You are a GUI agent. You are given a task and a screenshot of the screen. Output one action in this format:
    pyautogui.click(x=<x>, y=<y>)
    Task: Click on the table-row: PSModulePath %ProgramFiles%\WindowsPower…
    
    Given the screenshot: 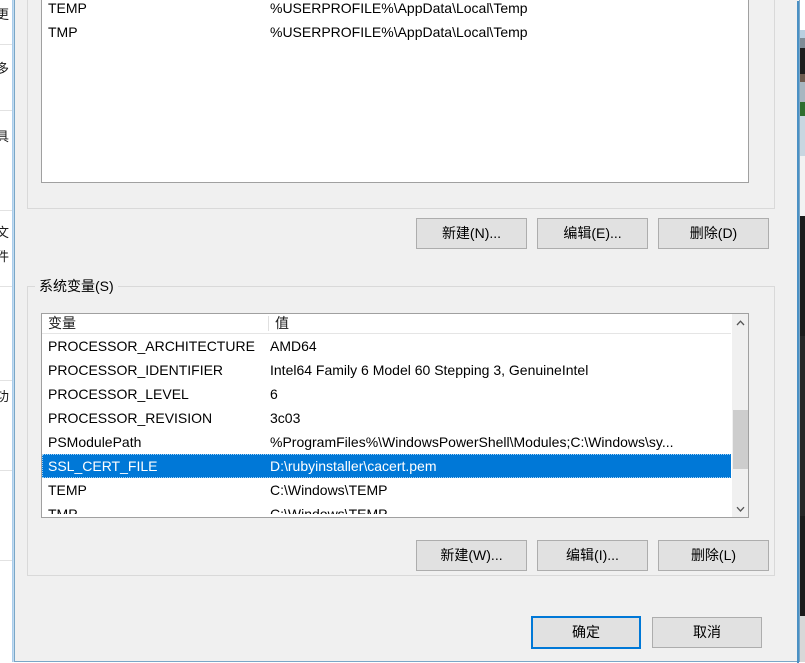 What is the action you would take?
    pyautogui.click(x=387, y=442)
    